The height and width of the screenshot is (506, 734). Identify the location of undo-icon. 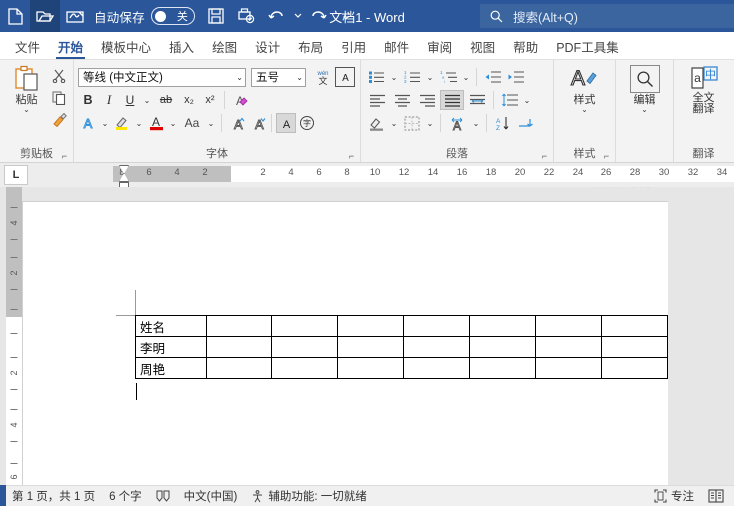
(276, 16).